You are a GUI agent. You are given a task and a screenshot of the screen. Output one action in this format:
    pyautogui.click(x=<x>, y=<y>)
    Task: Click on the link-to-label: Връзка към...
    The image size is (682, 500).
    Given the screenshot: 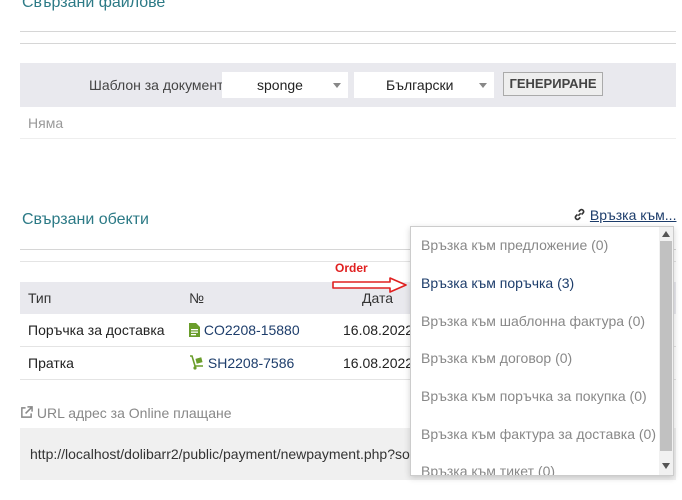 What is the action you would take?
    pyautogui.click(x=633, y=215)
    